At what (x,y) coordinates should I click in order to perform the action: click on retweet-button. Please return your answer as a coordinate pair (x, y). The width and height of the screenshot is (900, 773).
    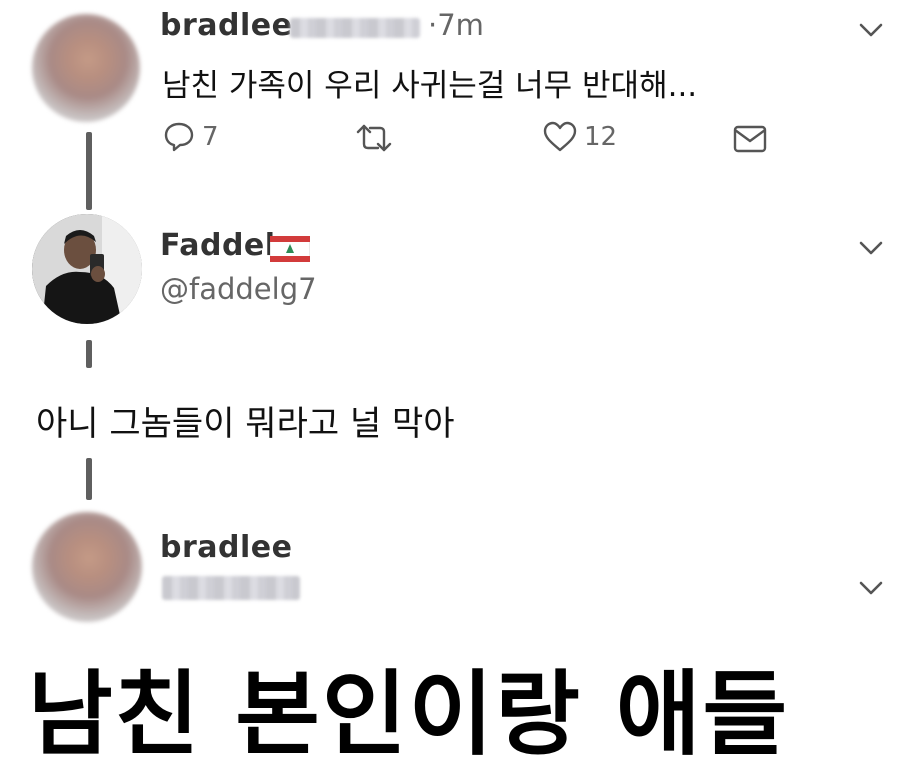
    Looking at the image, I should click on (374, 138).